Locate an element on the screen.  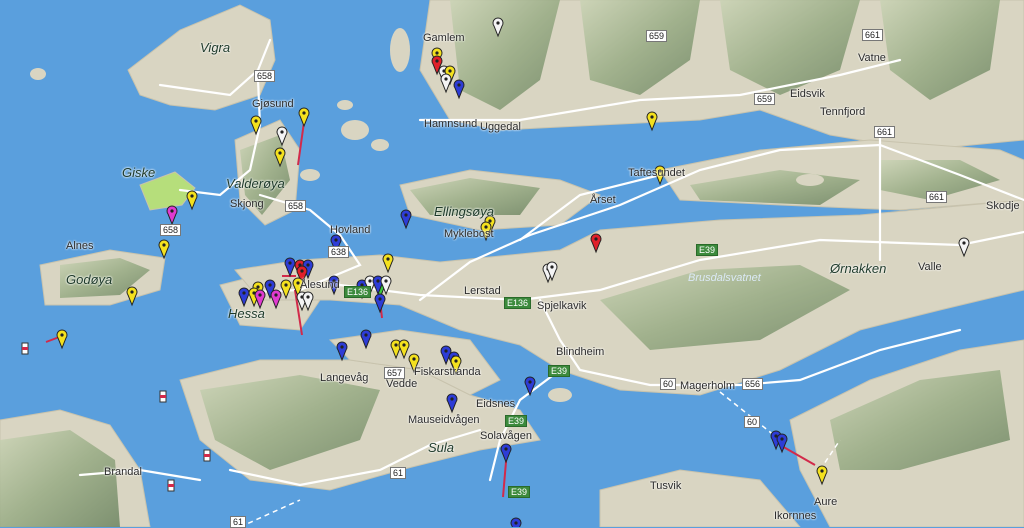
label-hessa: Hessa is located at coordinates (246, 313).